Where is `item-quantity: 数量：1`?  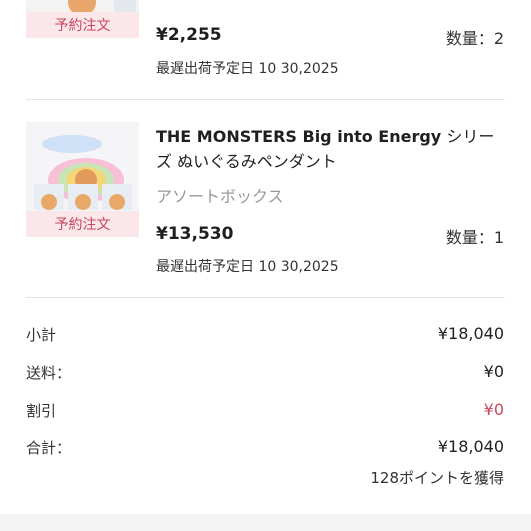
item-quantity: 数量：1 is located at coordinates (474, 237).